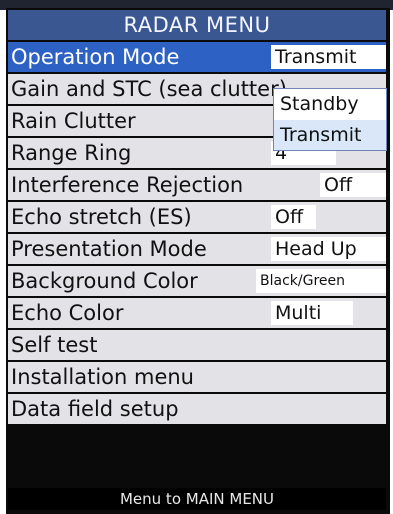  I want to click on dropdown-option-transmit: Transmit, so click(330, 135).